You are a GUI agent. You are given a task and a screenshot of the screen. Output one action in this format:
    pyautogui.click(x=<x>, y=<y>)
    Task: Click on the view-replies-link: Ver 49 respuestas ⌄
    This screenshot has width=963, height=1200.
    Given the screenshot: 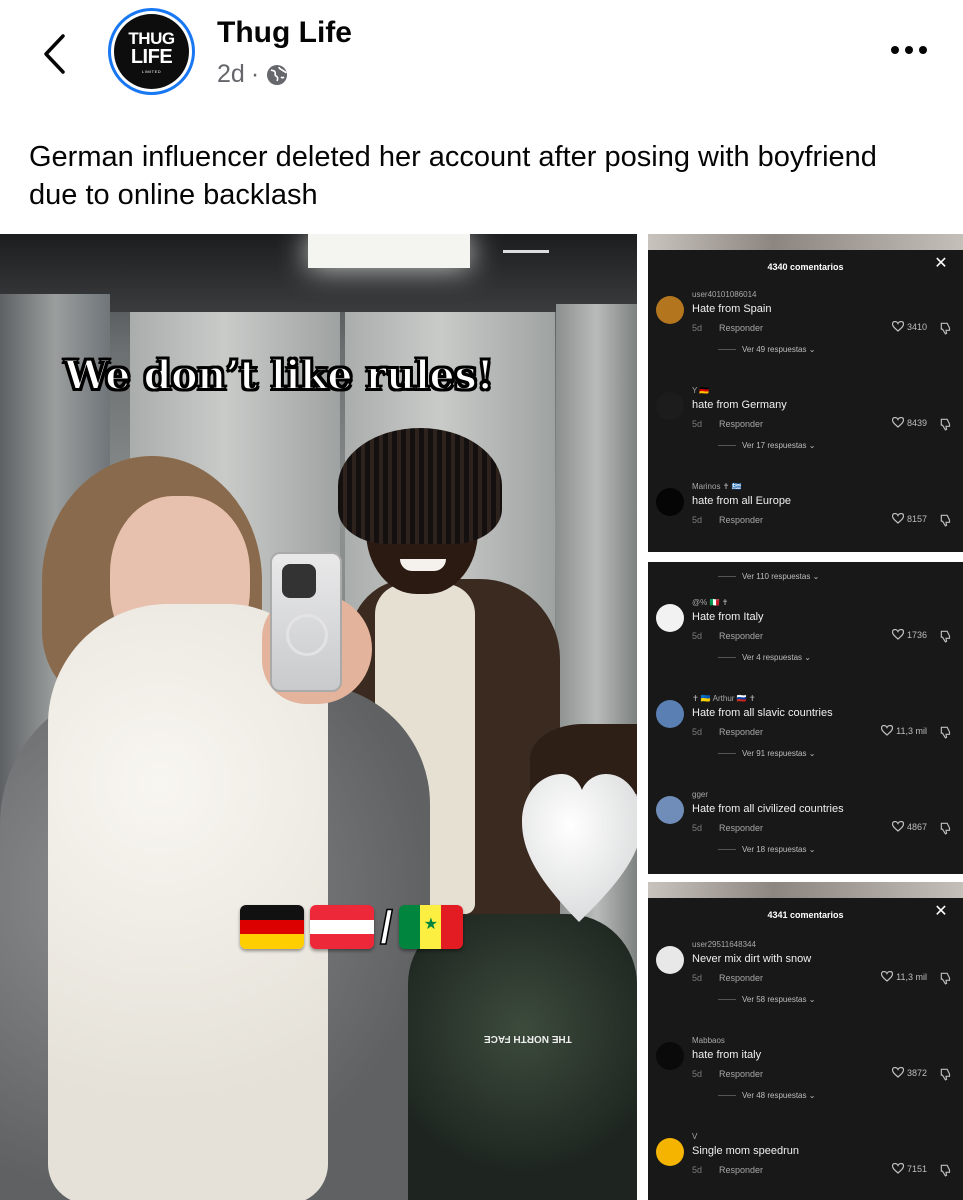 What is the action you would take?
    pyautogui.click(x=766, y=349)
    